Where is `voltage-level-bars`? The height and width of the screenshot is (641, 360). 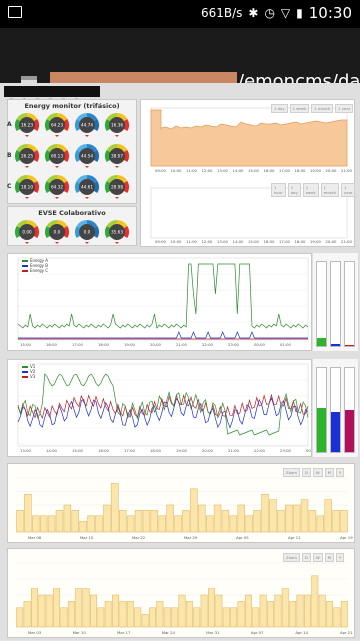
voltage-level-bars is located at coordinates (335, 408).